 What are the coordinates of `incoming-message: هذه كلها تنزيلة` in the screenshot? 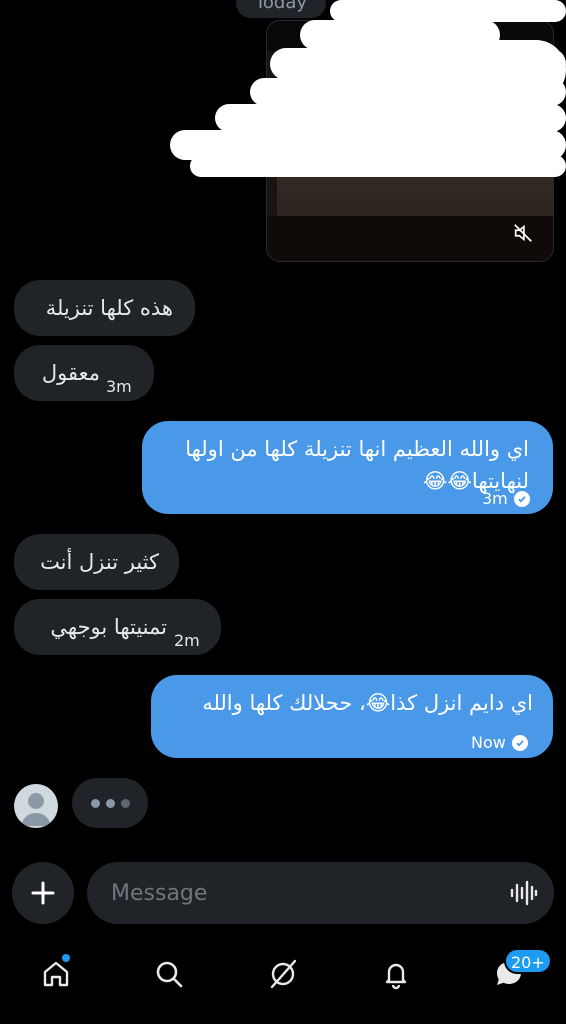 It's located at (104, 308).